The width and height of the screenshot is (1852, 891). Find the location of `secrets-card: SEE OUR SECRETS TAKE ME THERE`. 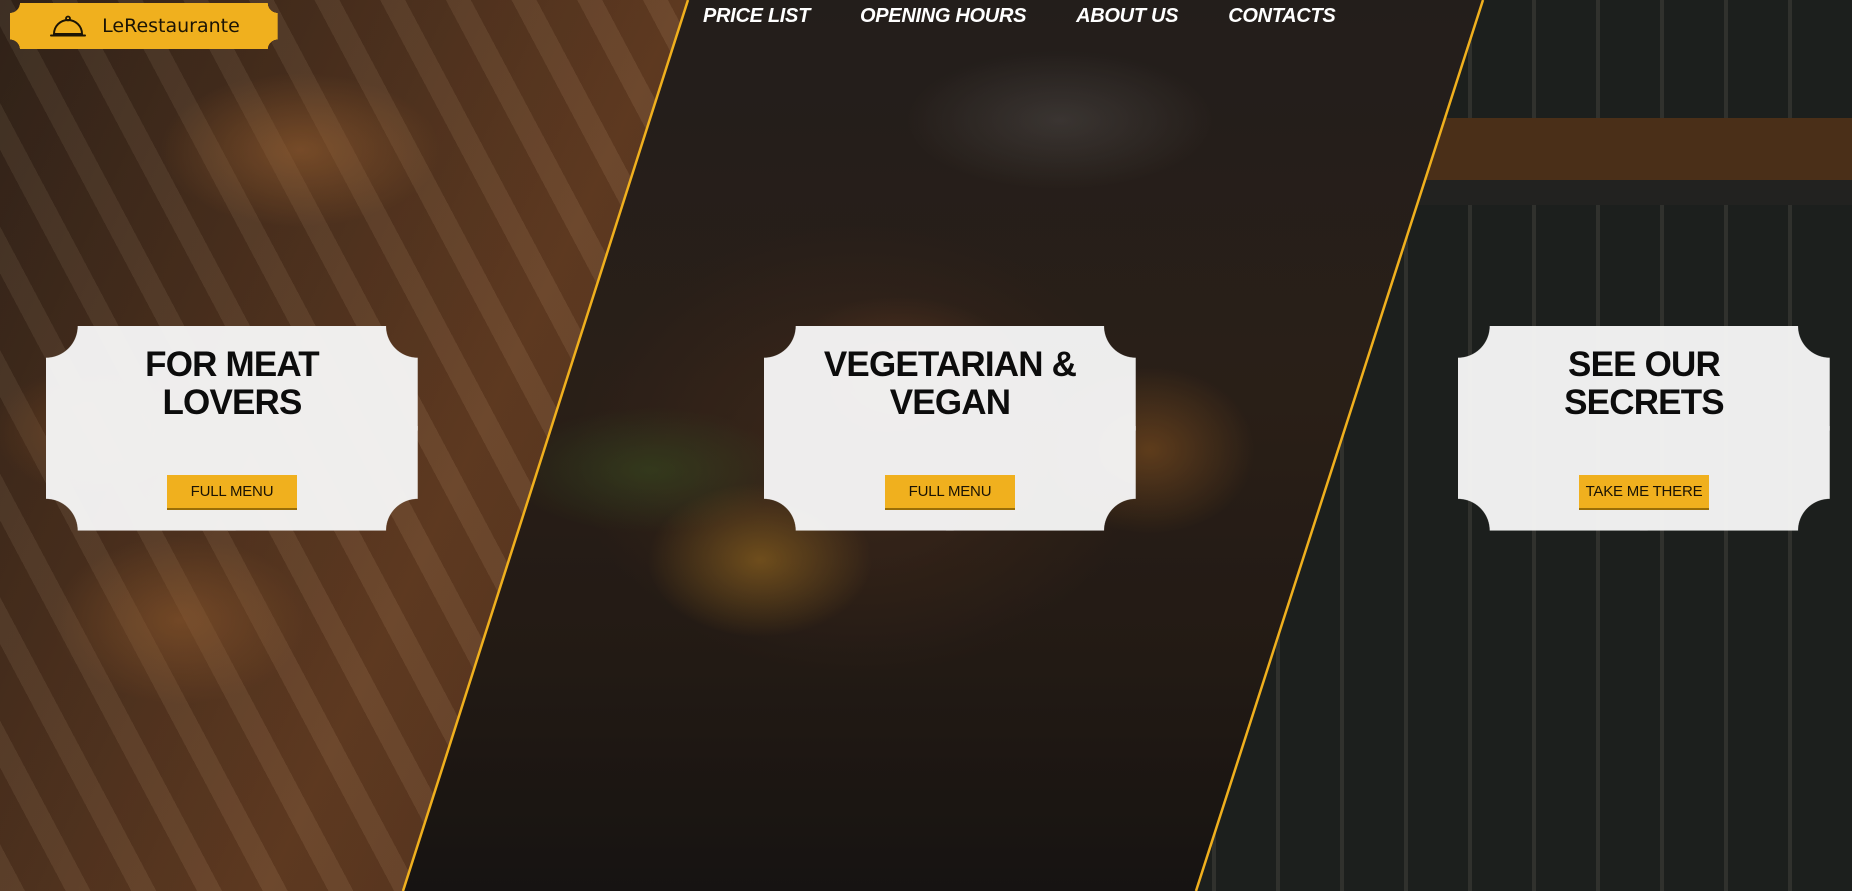

secrets-card: SEE OUR SECRETS TAKE ME THERE is located at coordinates (1644, 428).